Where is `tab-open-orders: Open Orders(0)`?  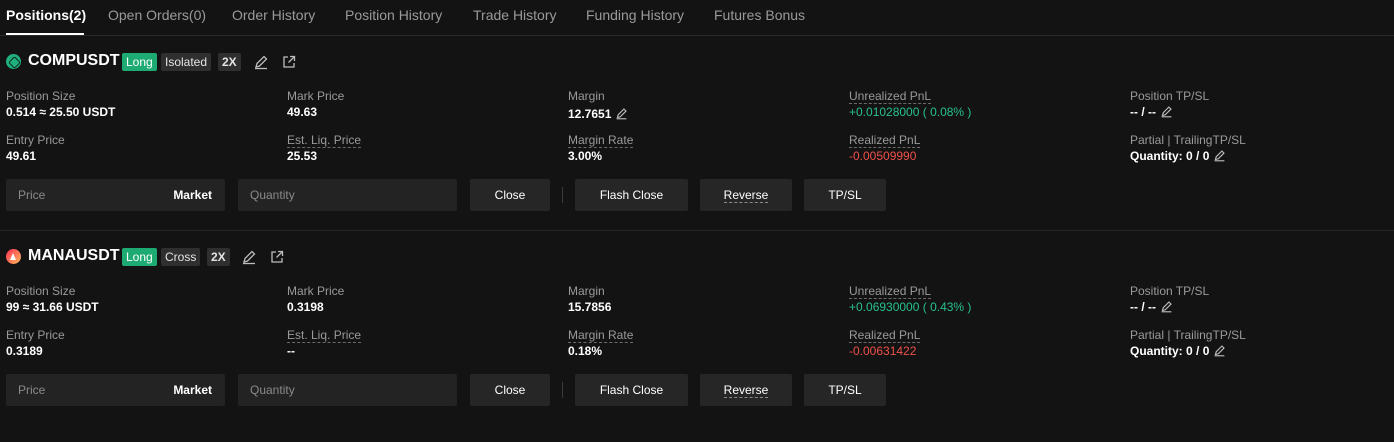 tab-open-orders: Open Orders(0) is located at coordinates (157, 15).